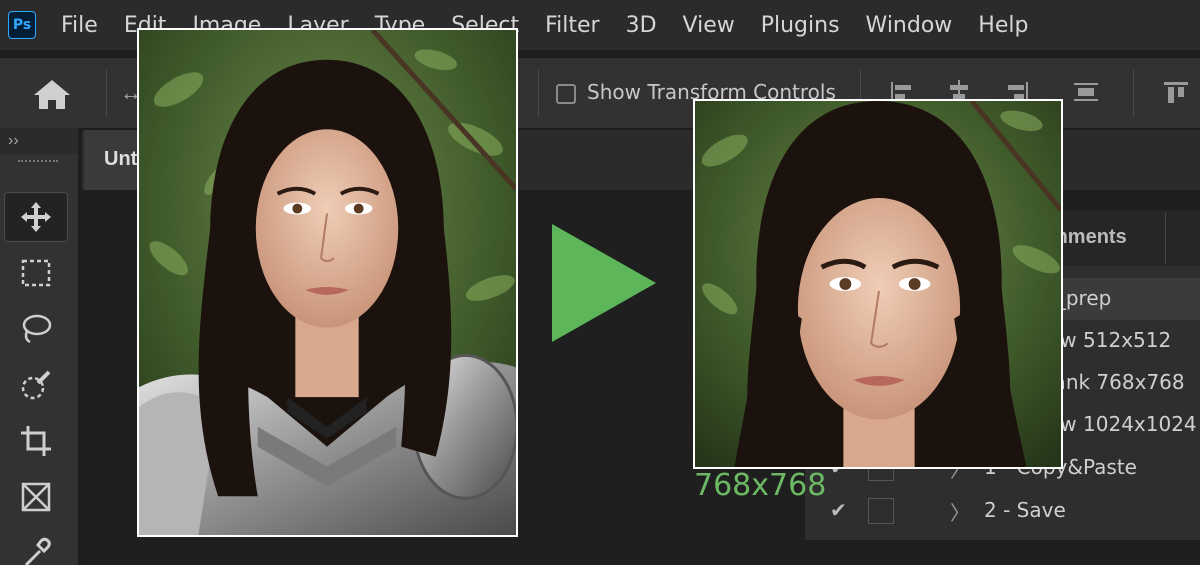 Image resolution: width=1200 pixels, height=565 pixels. I want to click on output-size-label: 768x768, so click(760, 485).